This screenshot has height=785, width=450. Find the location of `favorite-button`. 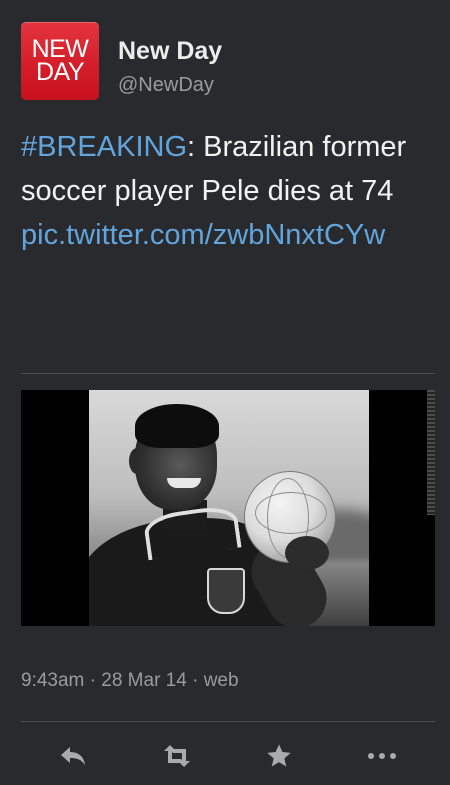

favorite-button is located at coordinates (279, 756).